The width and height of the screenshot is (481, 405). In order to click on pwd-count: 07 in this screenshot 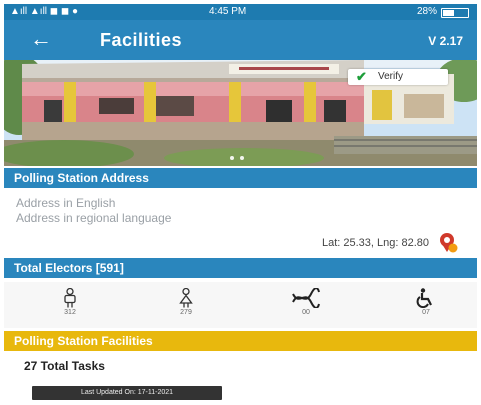, I will do `click(426, 312)`.